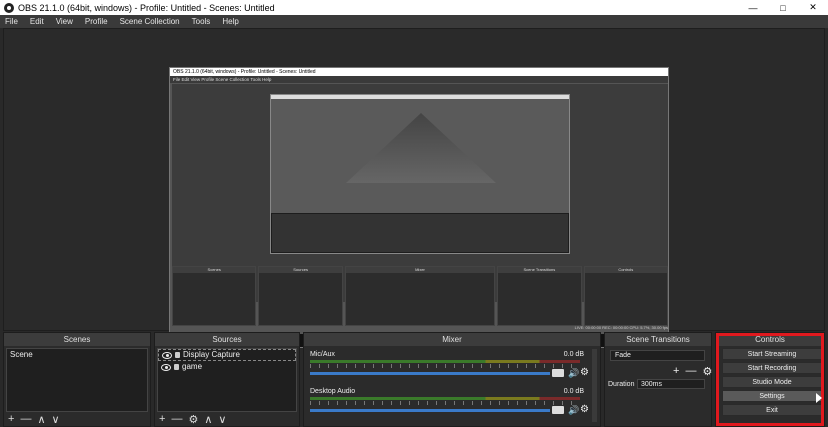  I want to click on scenes-dock: Scenes Scene + — ∧ ∨, so click(77, 379).